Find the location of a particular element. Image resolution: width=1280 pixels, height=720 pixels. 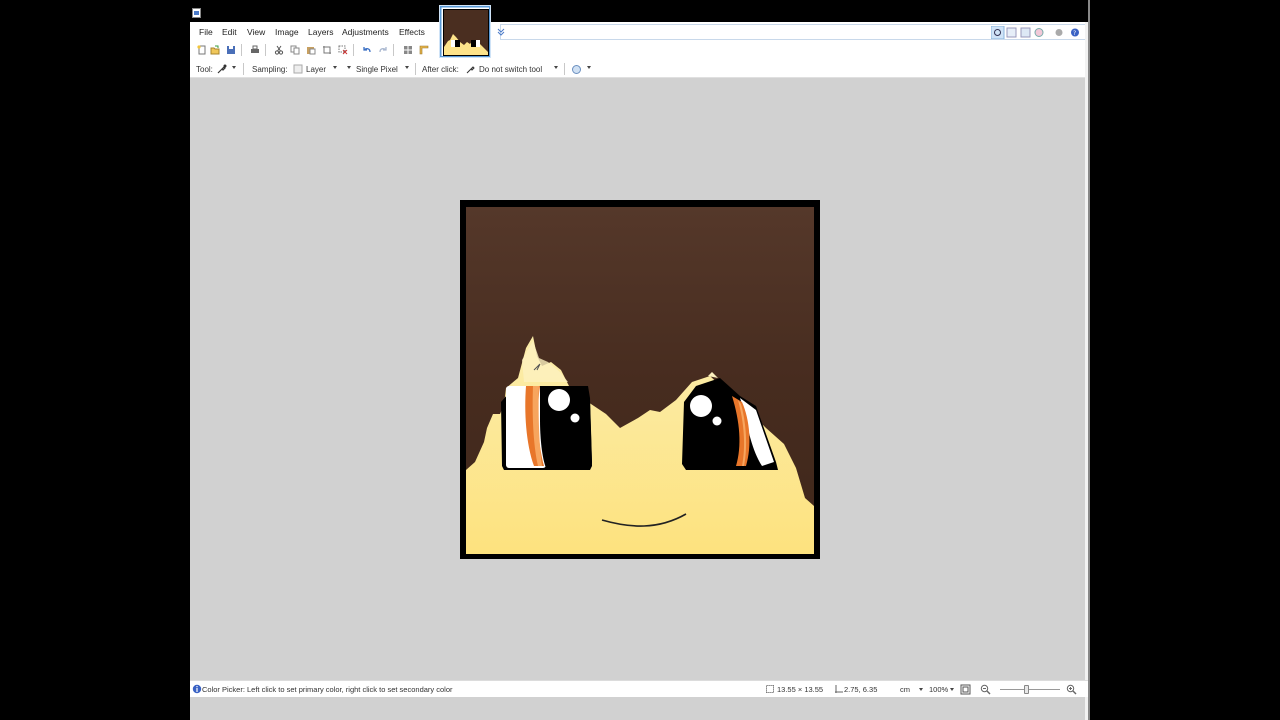

after-click-caret is located at coordinates (556, 67).